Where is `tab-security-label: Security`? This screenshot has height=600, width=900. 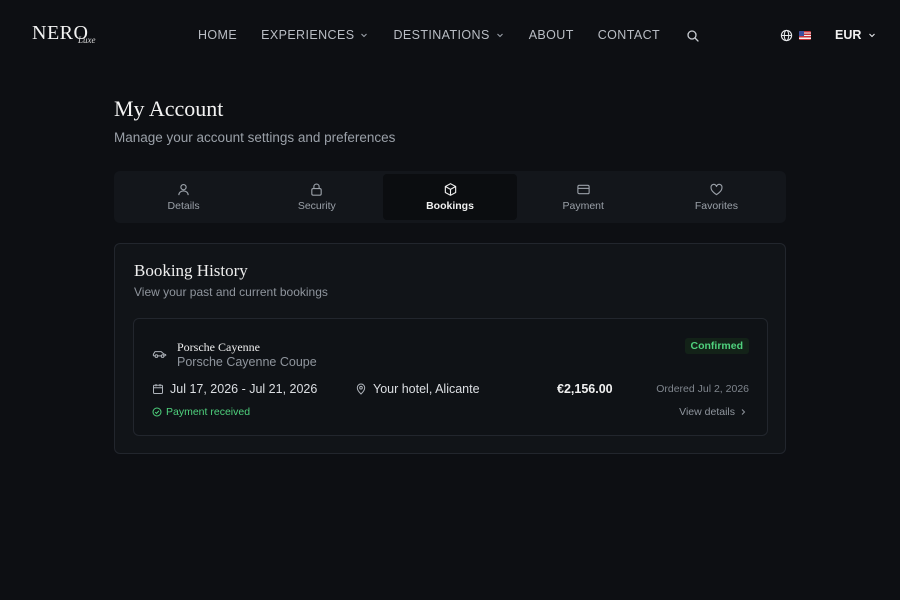 tab-security-label: Security is located at coordinates (316, 206).